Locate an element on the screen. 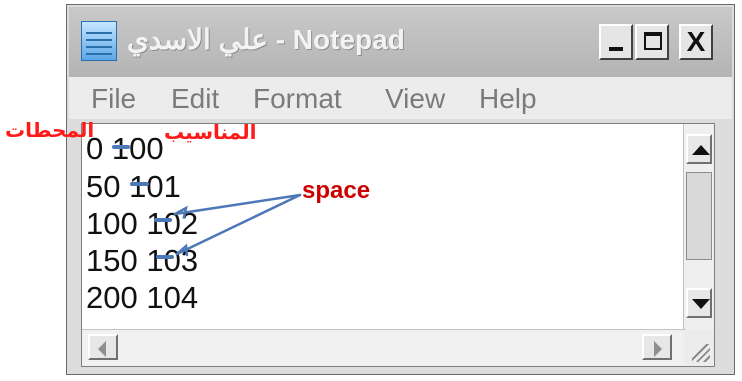 The width and height of the screenshot is (742, 381). maximize-button is located at coordinates (652, 42).